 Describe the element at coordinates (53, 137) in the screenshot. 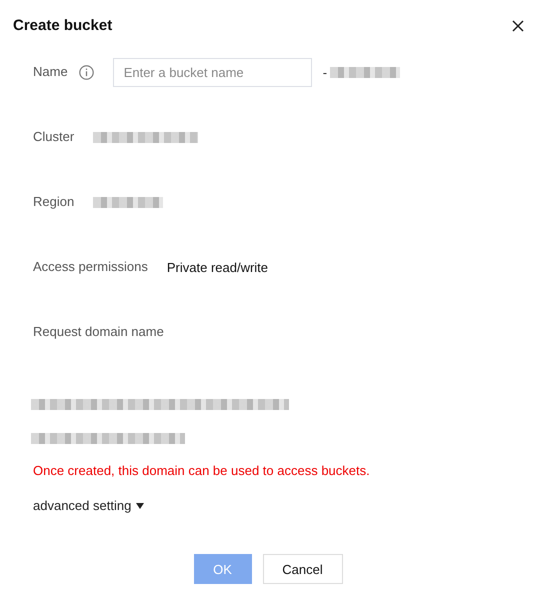

I see `field-label: Cluster` at that location.